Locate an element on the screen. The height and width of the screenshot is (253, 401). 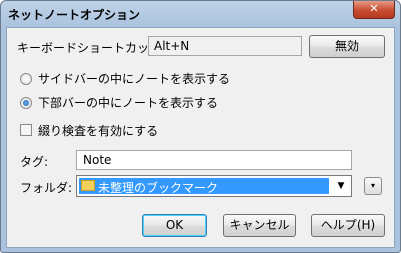
close-button: ✕ is located at coordinates (374, 10).